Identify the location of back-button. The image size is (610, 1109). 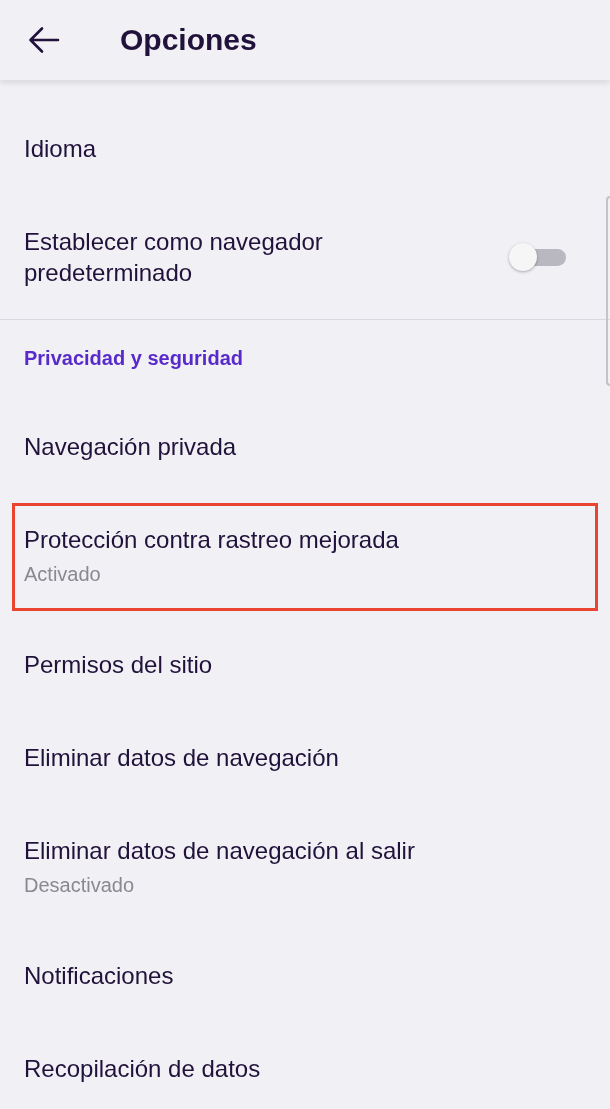
(44, 40).